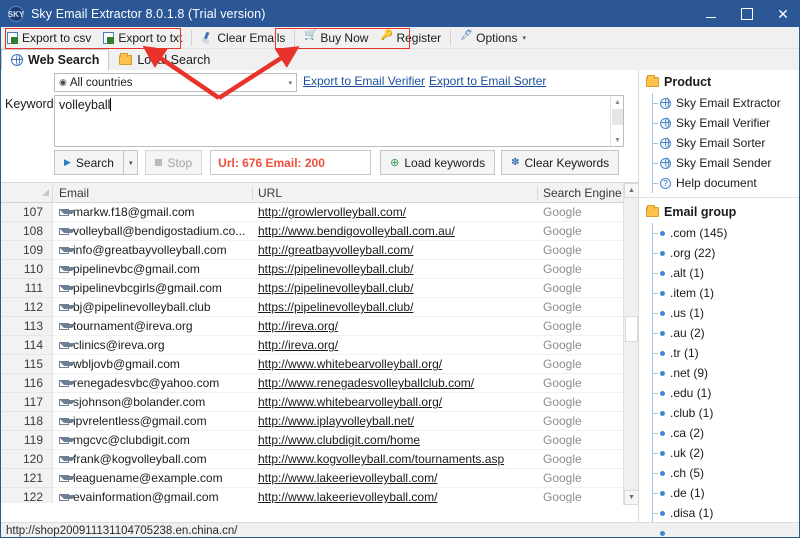 This screenshot has width=800, height=538. What do you see at coordinates (719, 393) in the screenshot?
I see `email-group-item-8: .edu (1)` at bounding box center [719, 393].